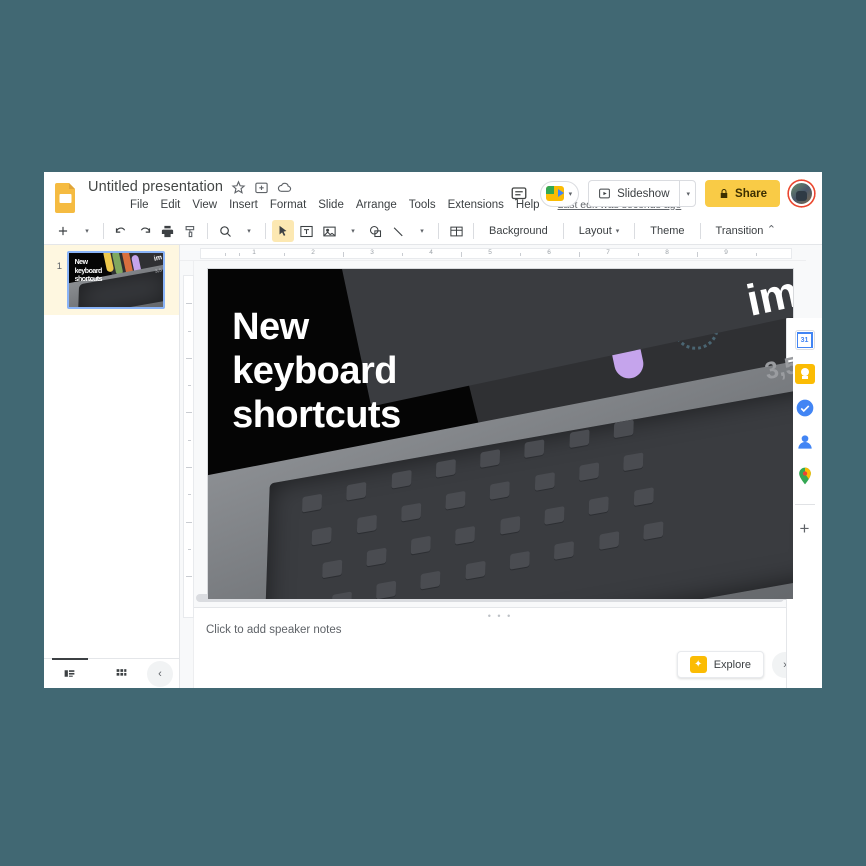  Describe the element at coordinates (238, 187) in the screenshot. I see `star-icon` at that location.